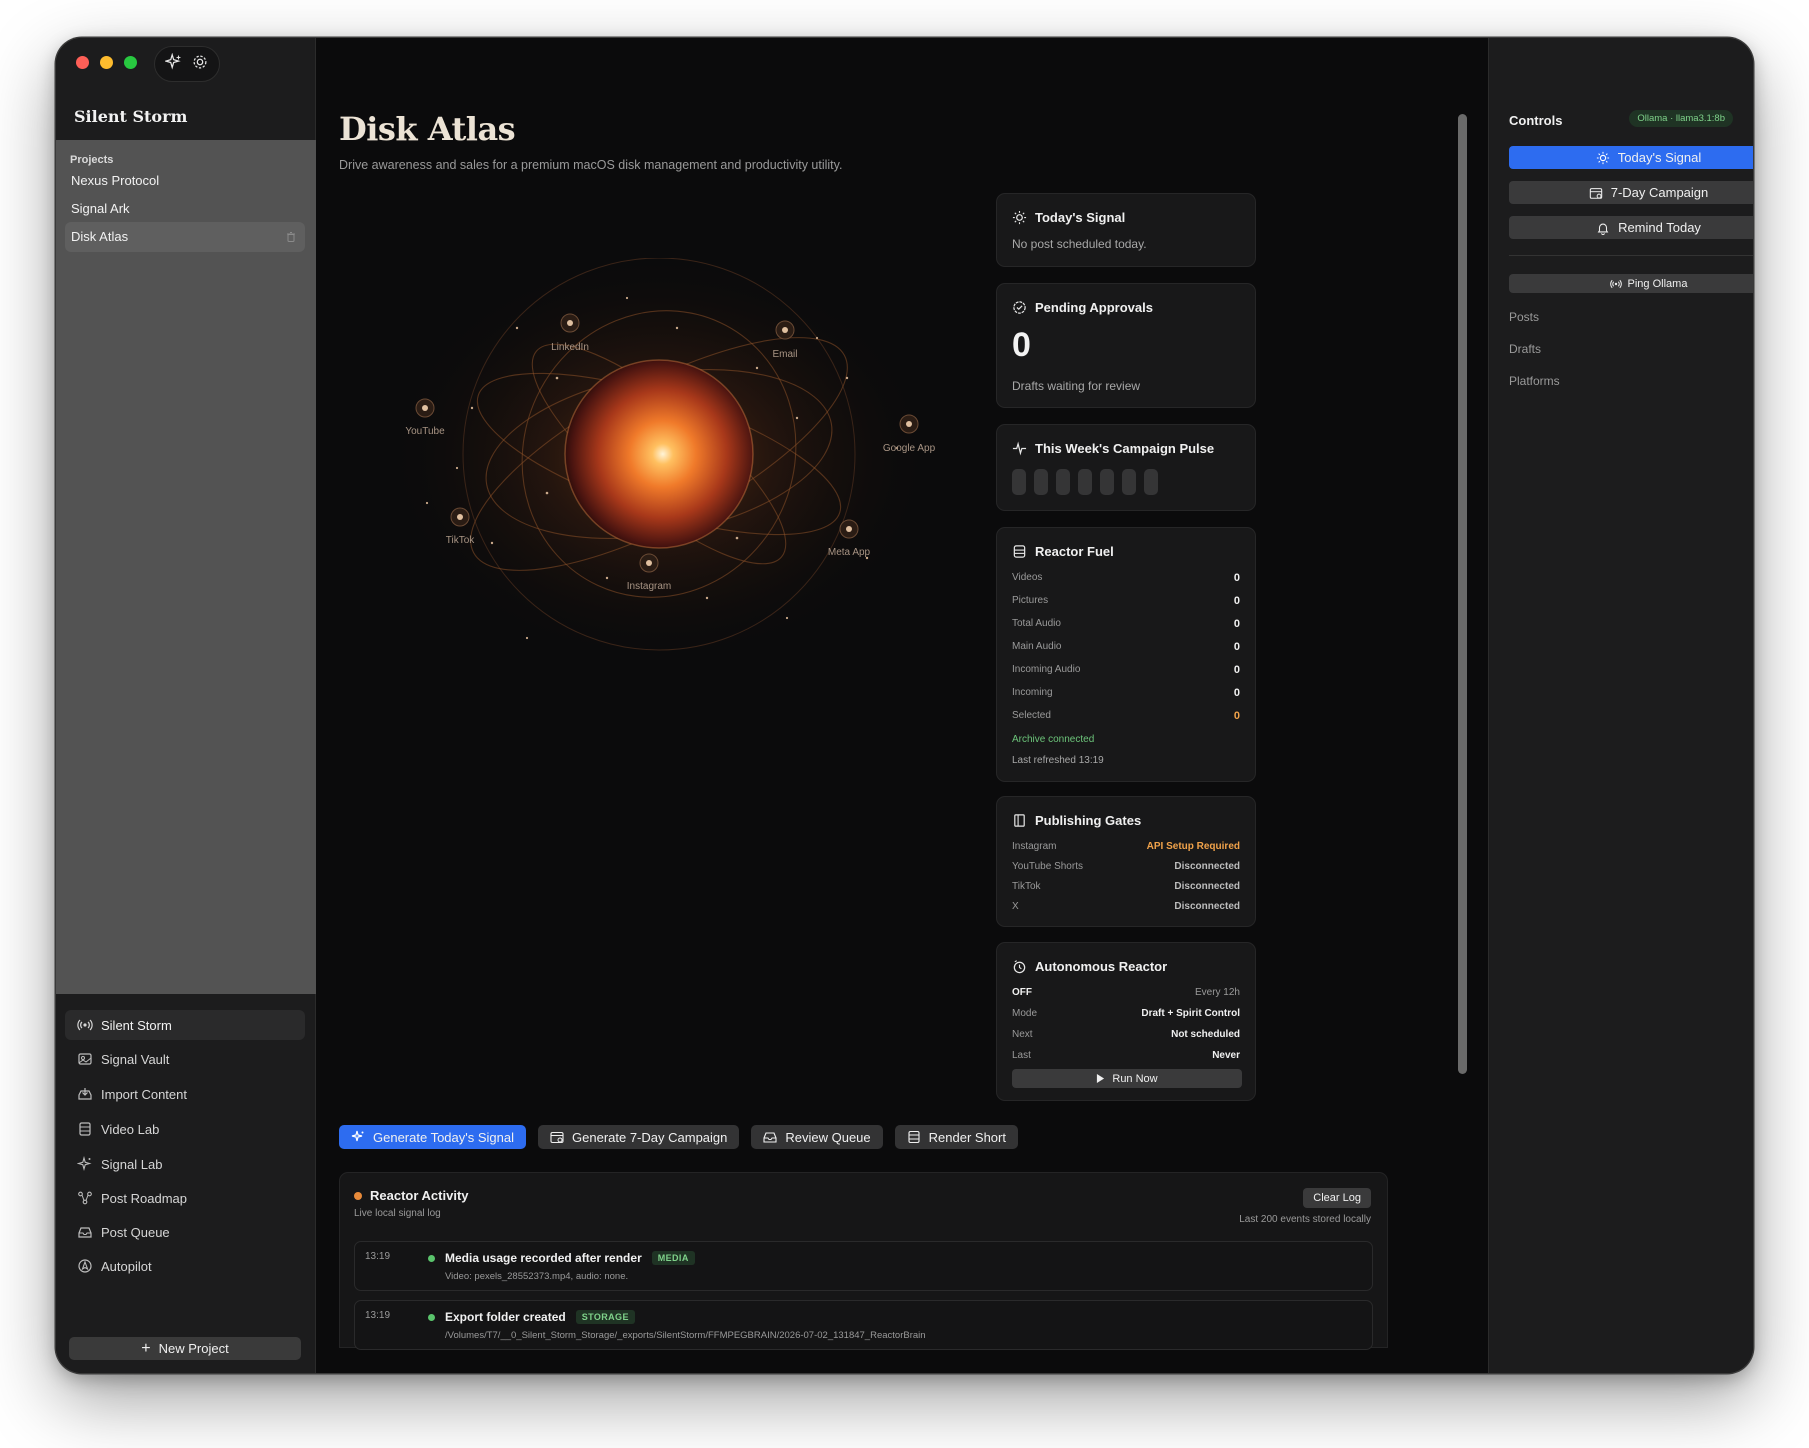  What do you see at coordinates (1631, 349) in the screenshot?
I see `stat-drafts: Drafts0` at bounding box center [1631, 349].